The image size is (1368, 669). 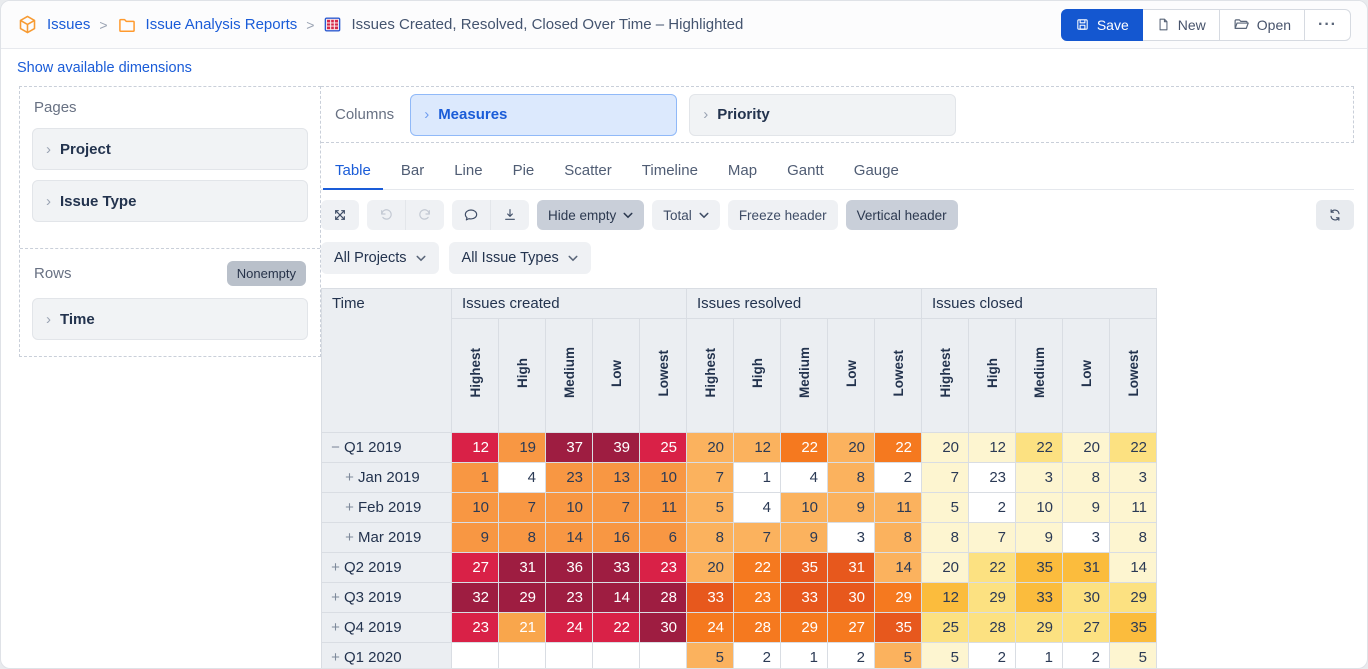 I want to click on data-cell: 16, so click(x=616, y=537).